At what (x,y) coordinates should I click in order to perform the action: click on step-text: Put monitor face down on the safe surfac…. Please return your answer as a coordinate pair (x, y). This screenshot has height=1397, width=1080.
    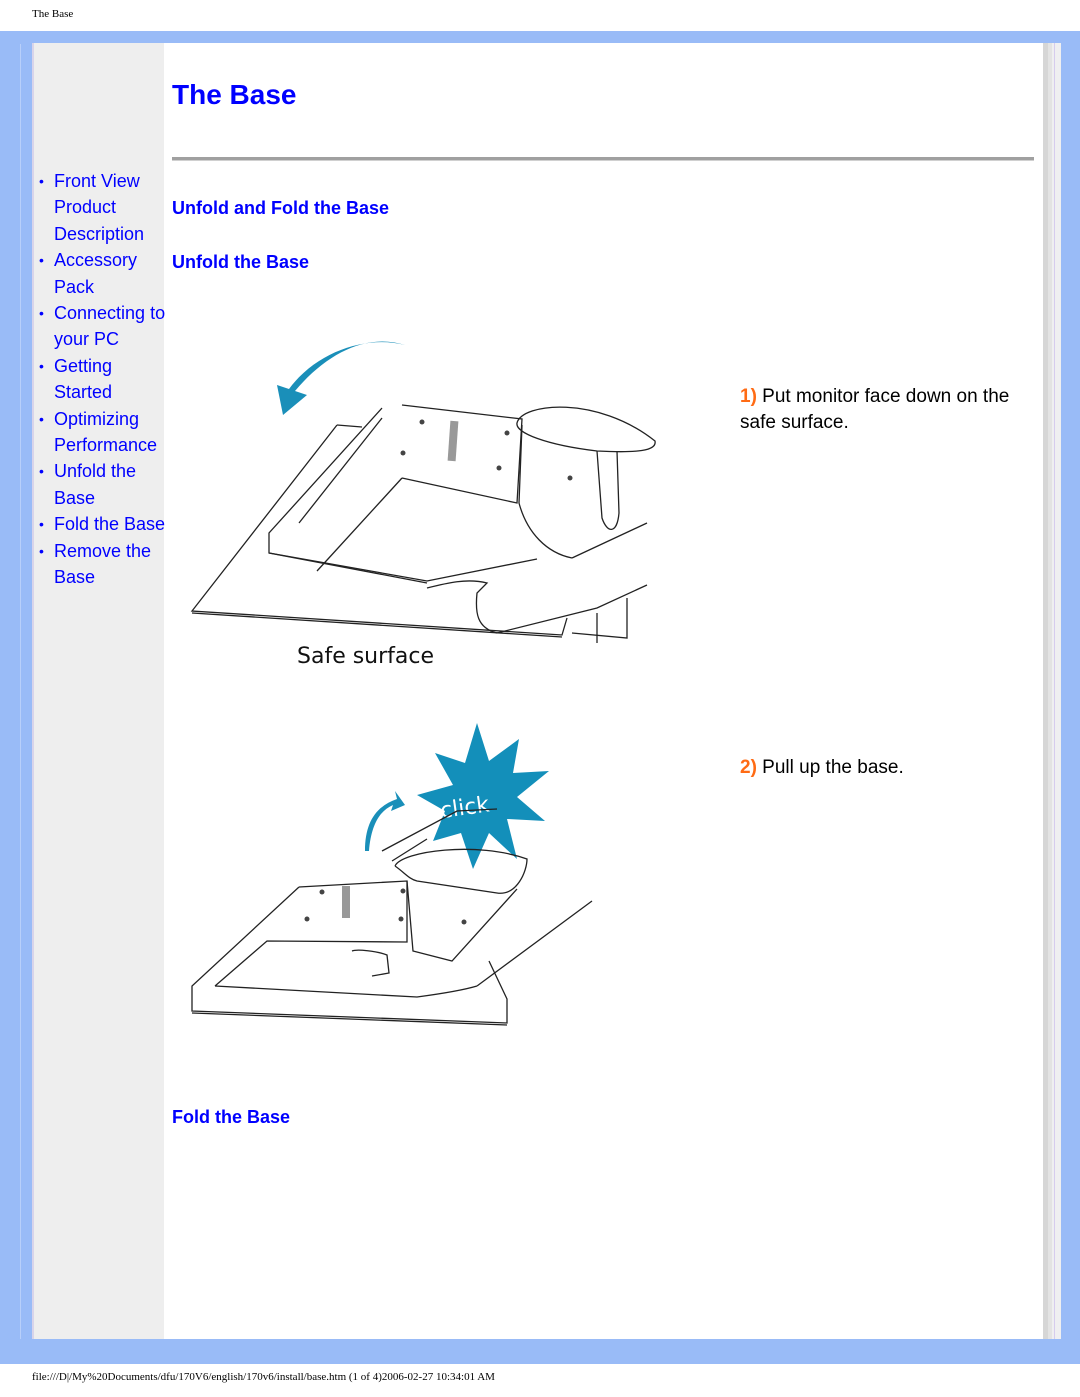
    Looking at the image, I should click on (875, 409).